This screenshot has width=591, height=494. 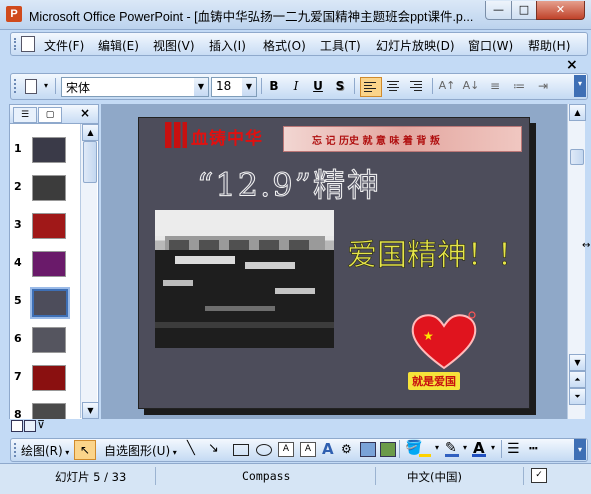 What do you see at coordinates (18, 262) in the screenshot?
I see `slide-number: 4` at bounding box center [18, 262].